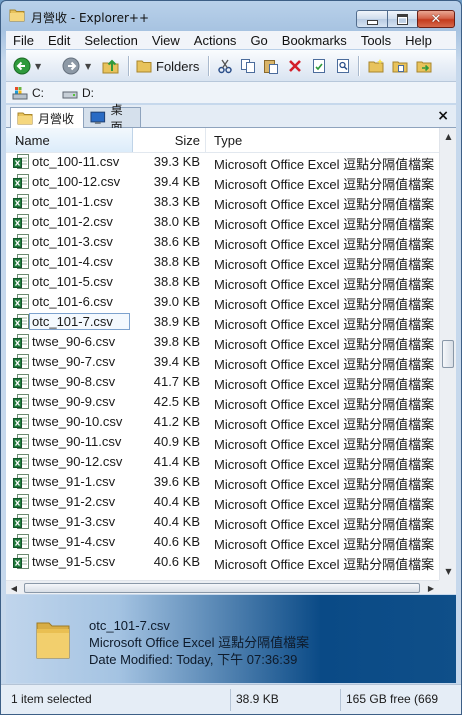 This screenshot has height=715, width=462. I want to click on maximize-button, so click(402, 19).